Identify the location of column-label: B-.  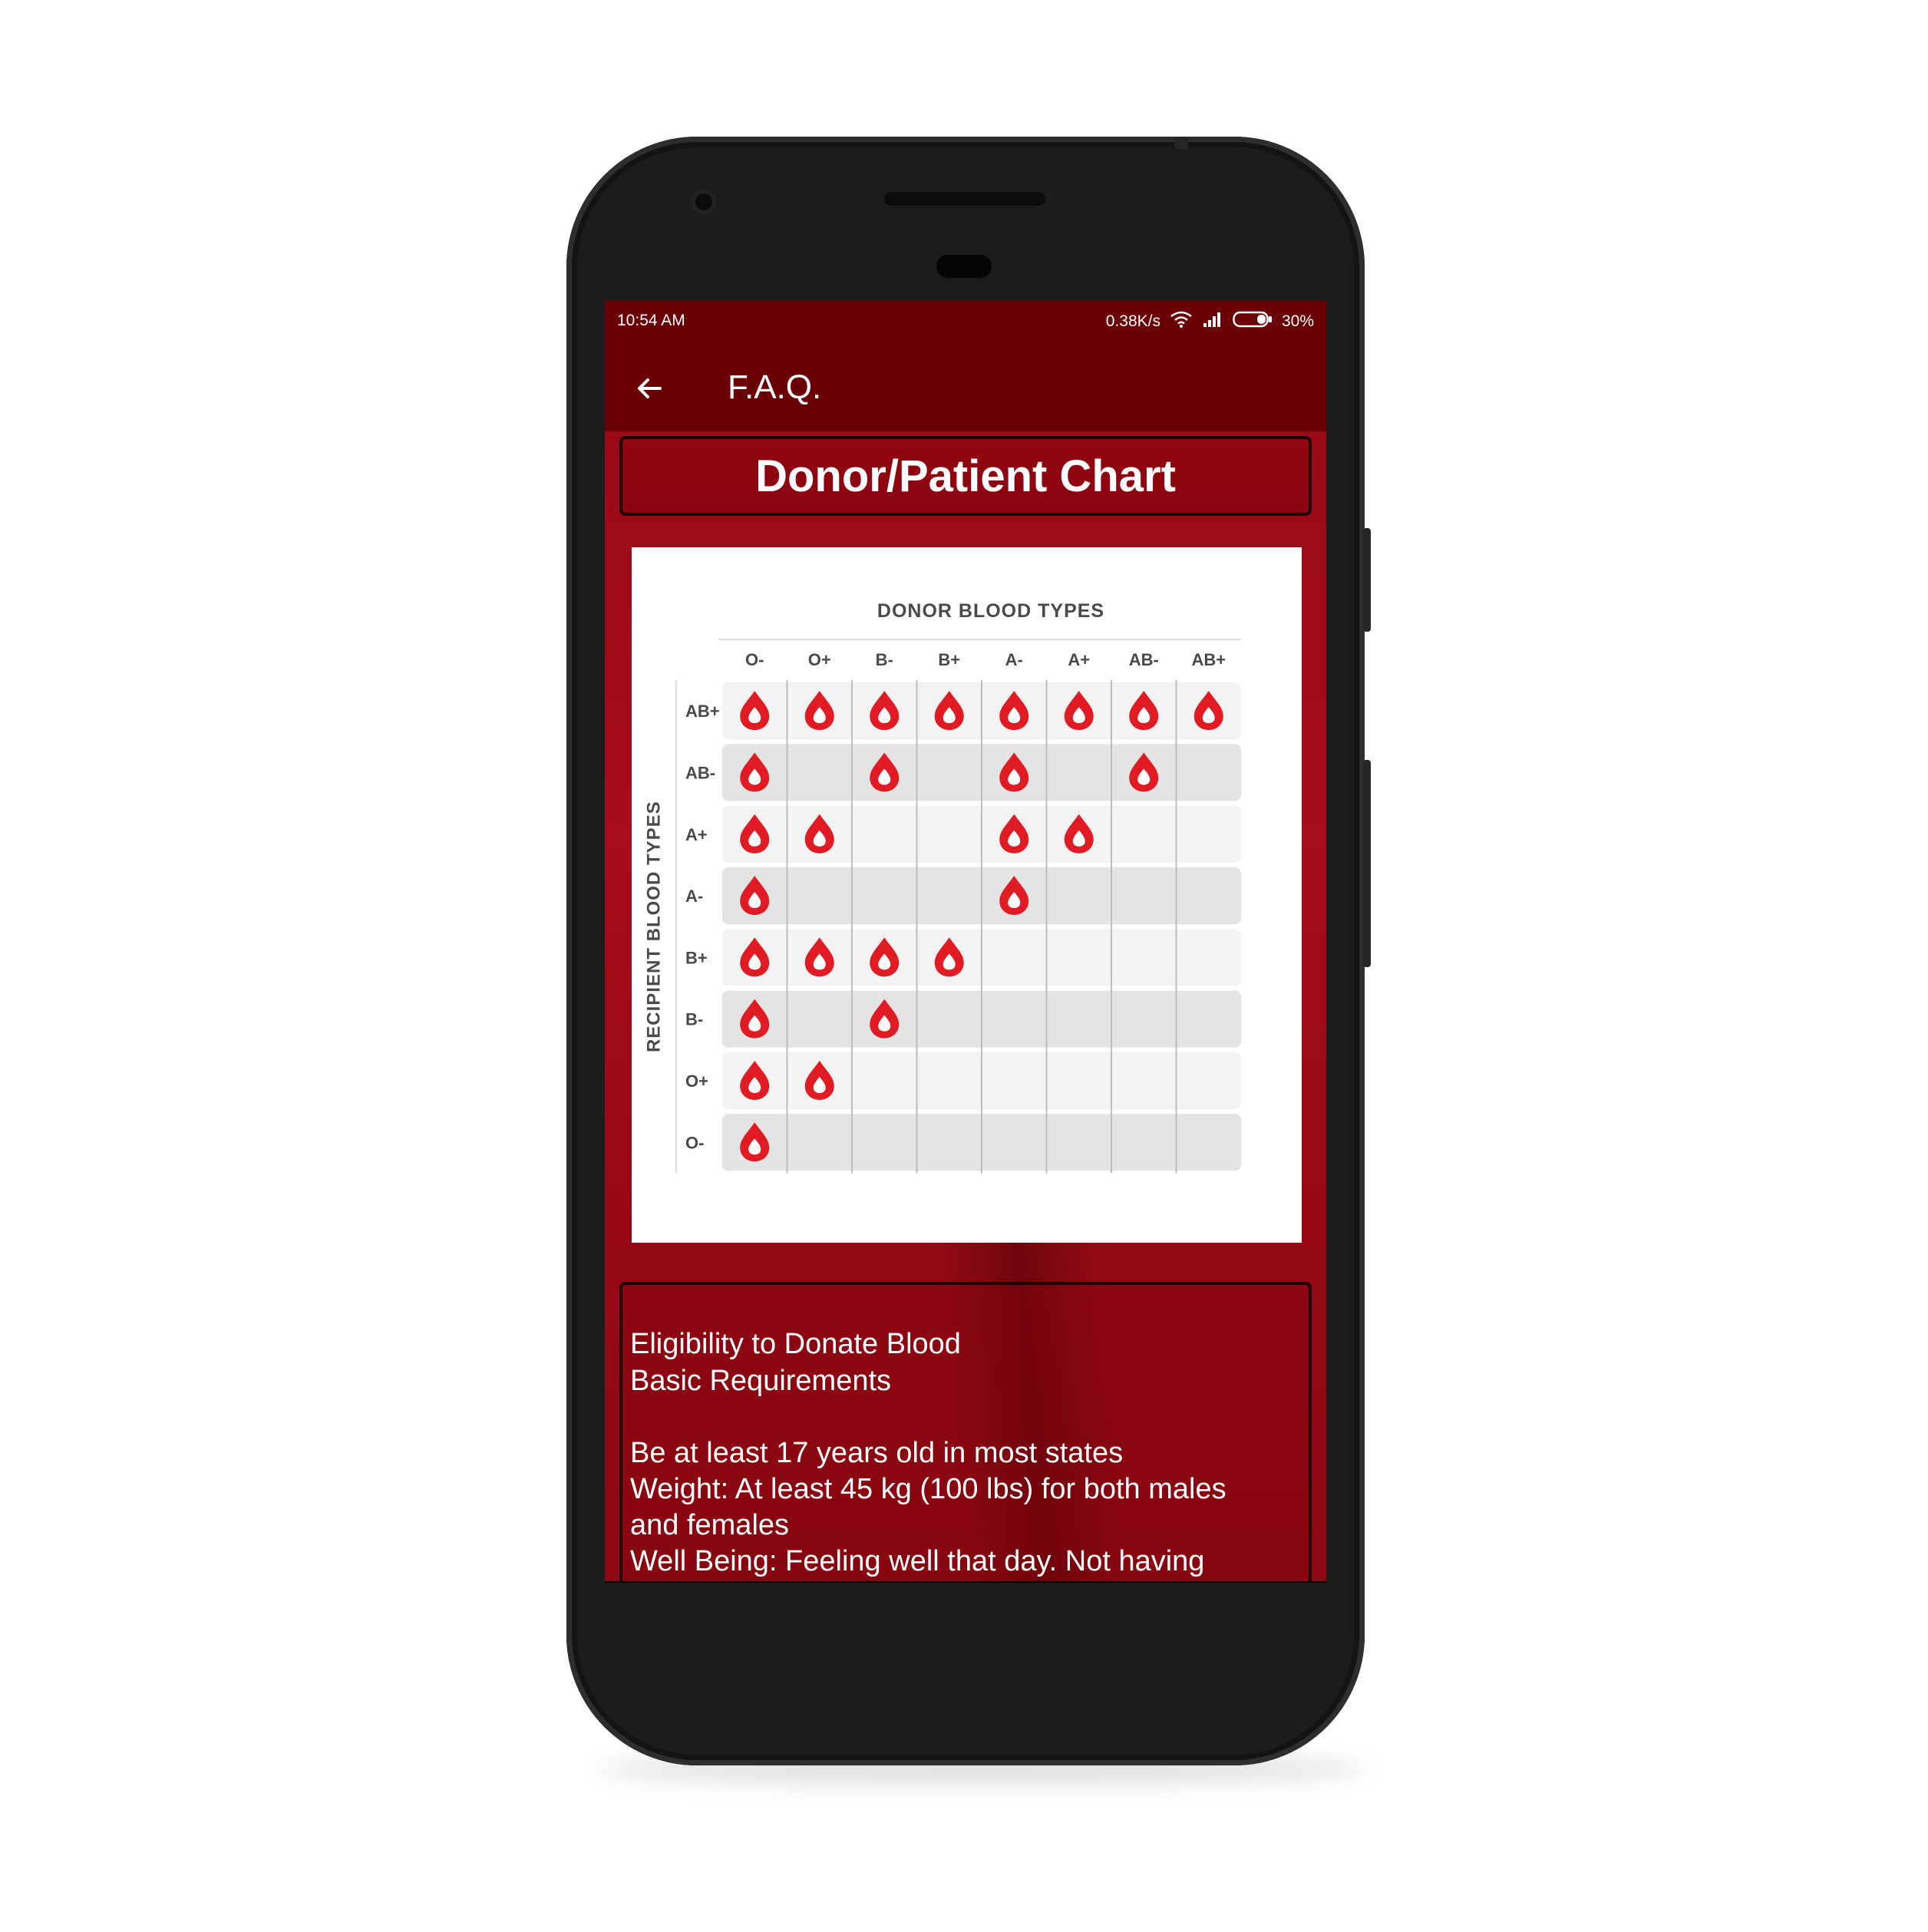
(884, 659).